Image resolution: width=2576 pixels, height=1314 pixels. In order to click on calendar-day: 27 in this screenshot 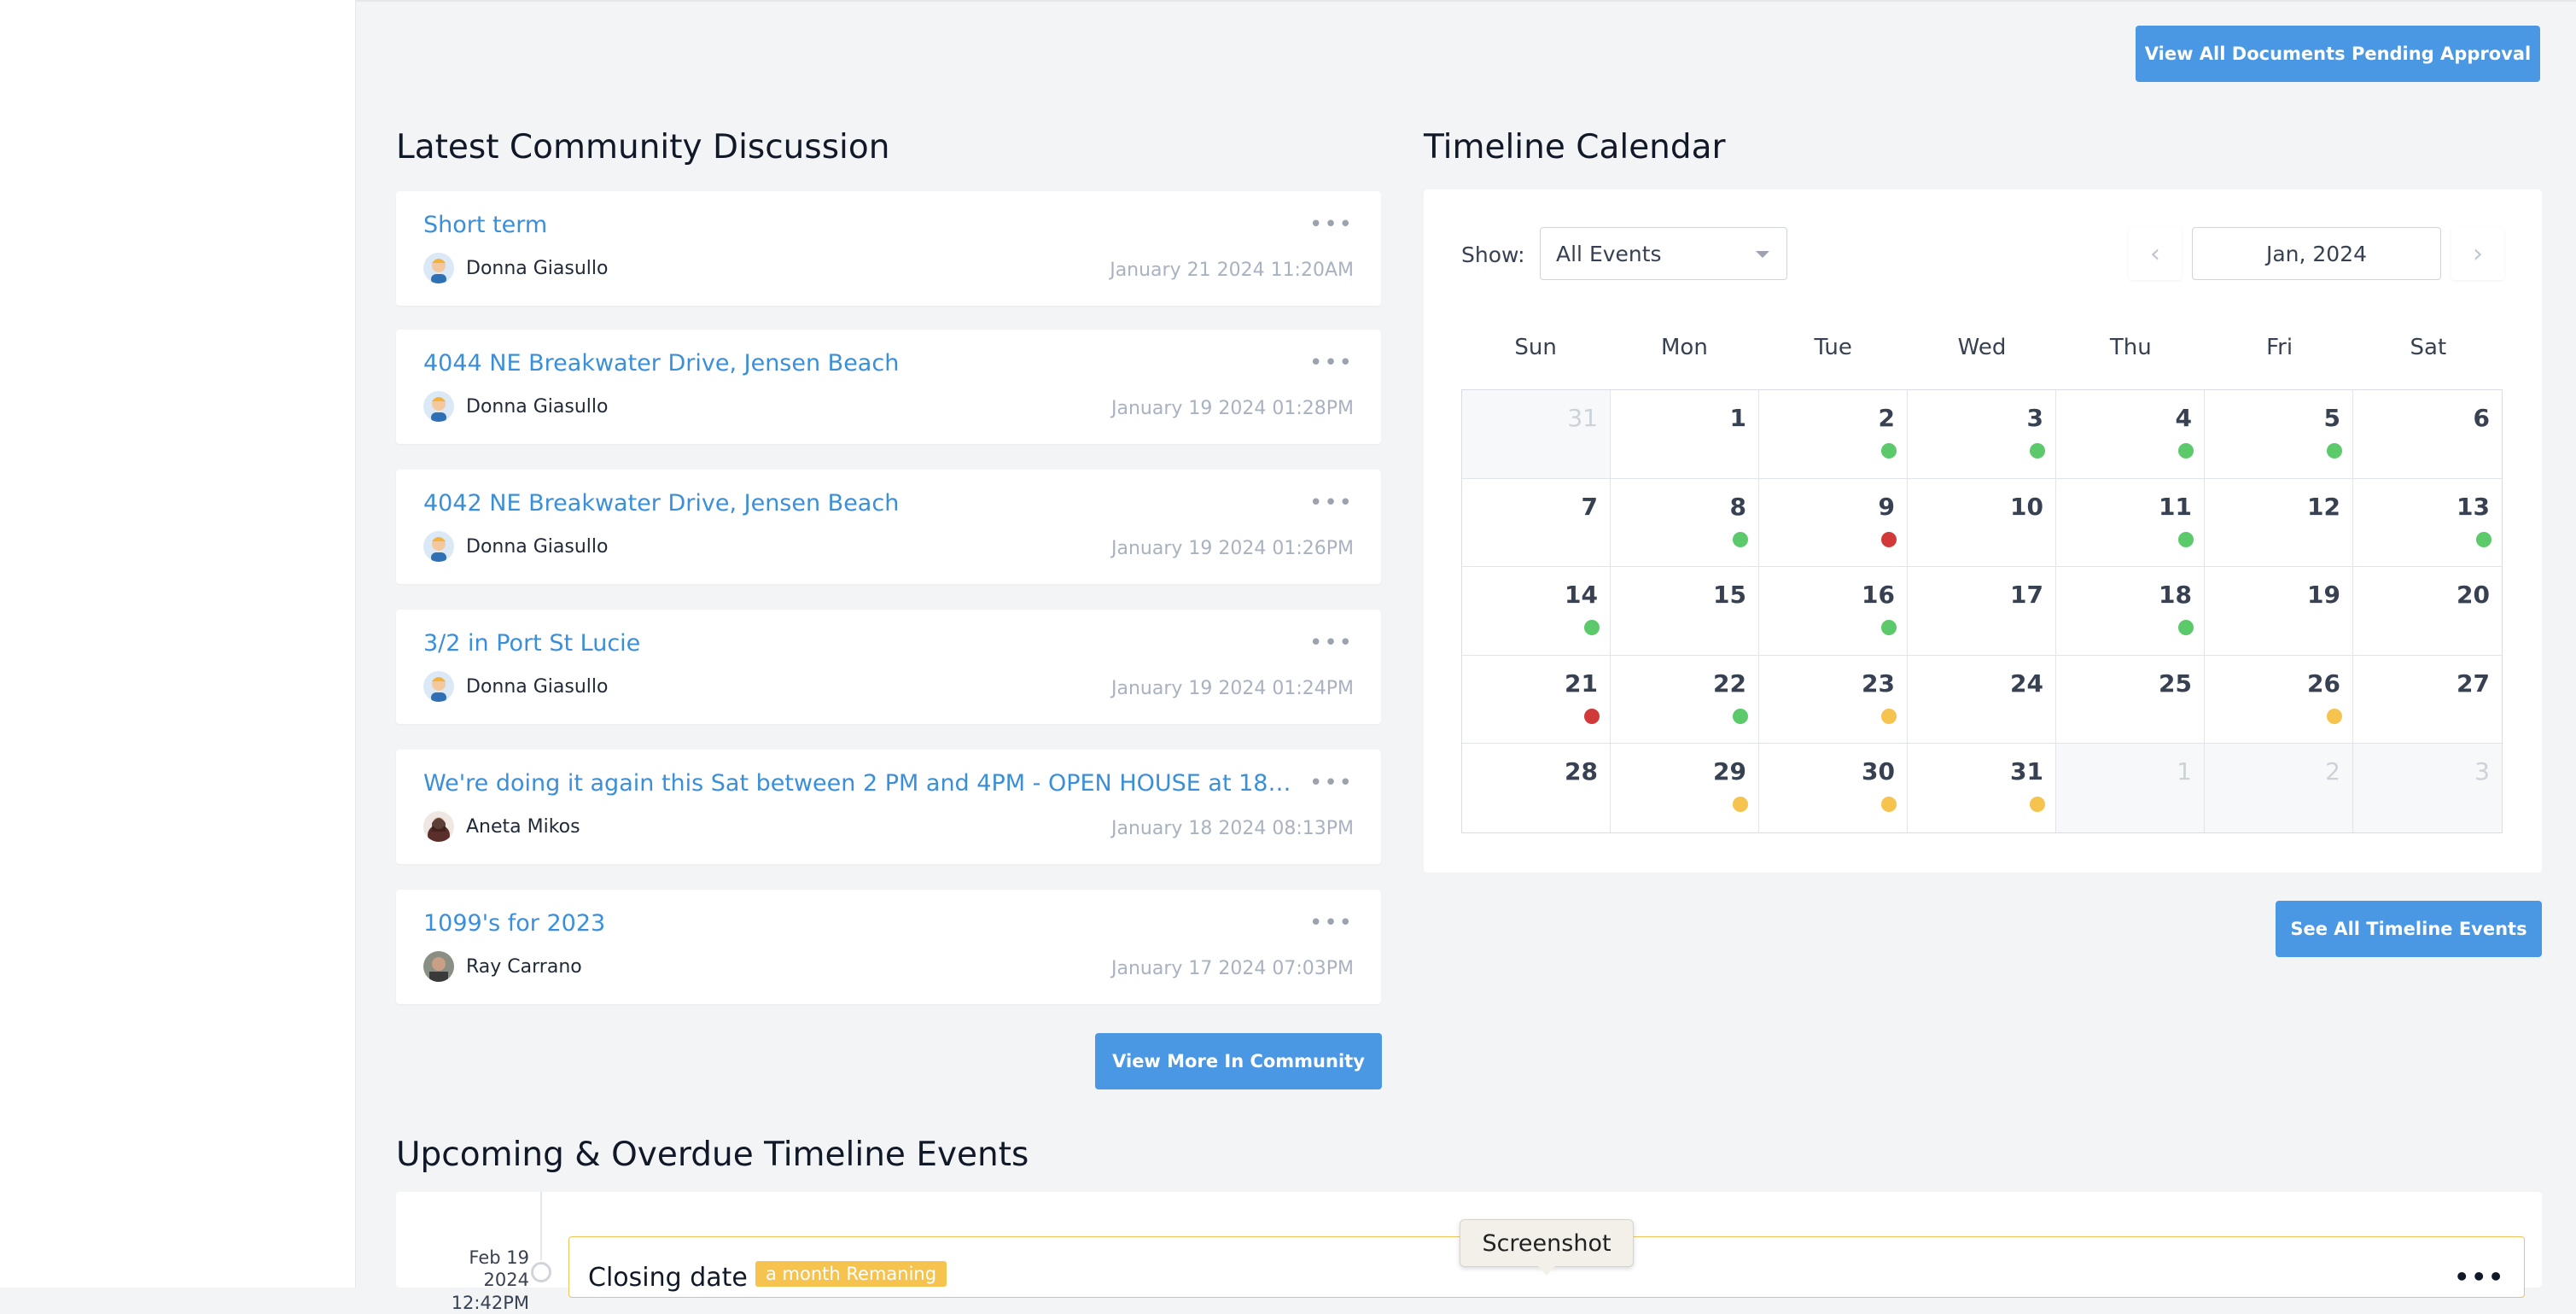, I will do `click(2427, 700)`.